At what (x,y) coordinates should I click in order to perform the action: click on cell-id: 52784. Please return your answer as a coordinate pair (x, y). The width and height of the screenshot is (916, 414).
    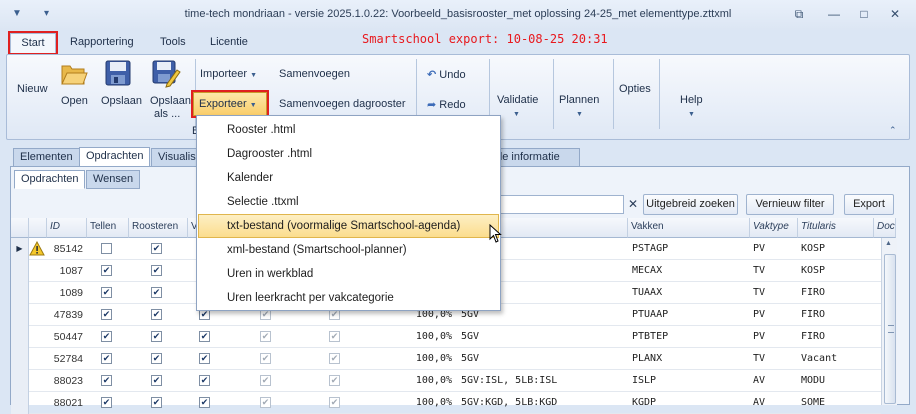
    Looking at the image, I should click on (68, 359).